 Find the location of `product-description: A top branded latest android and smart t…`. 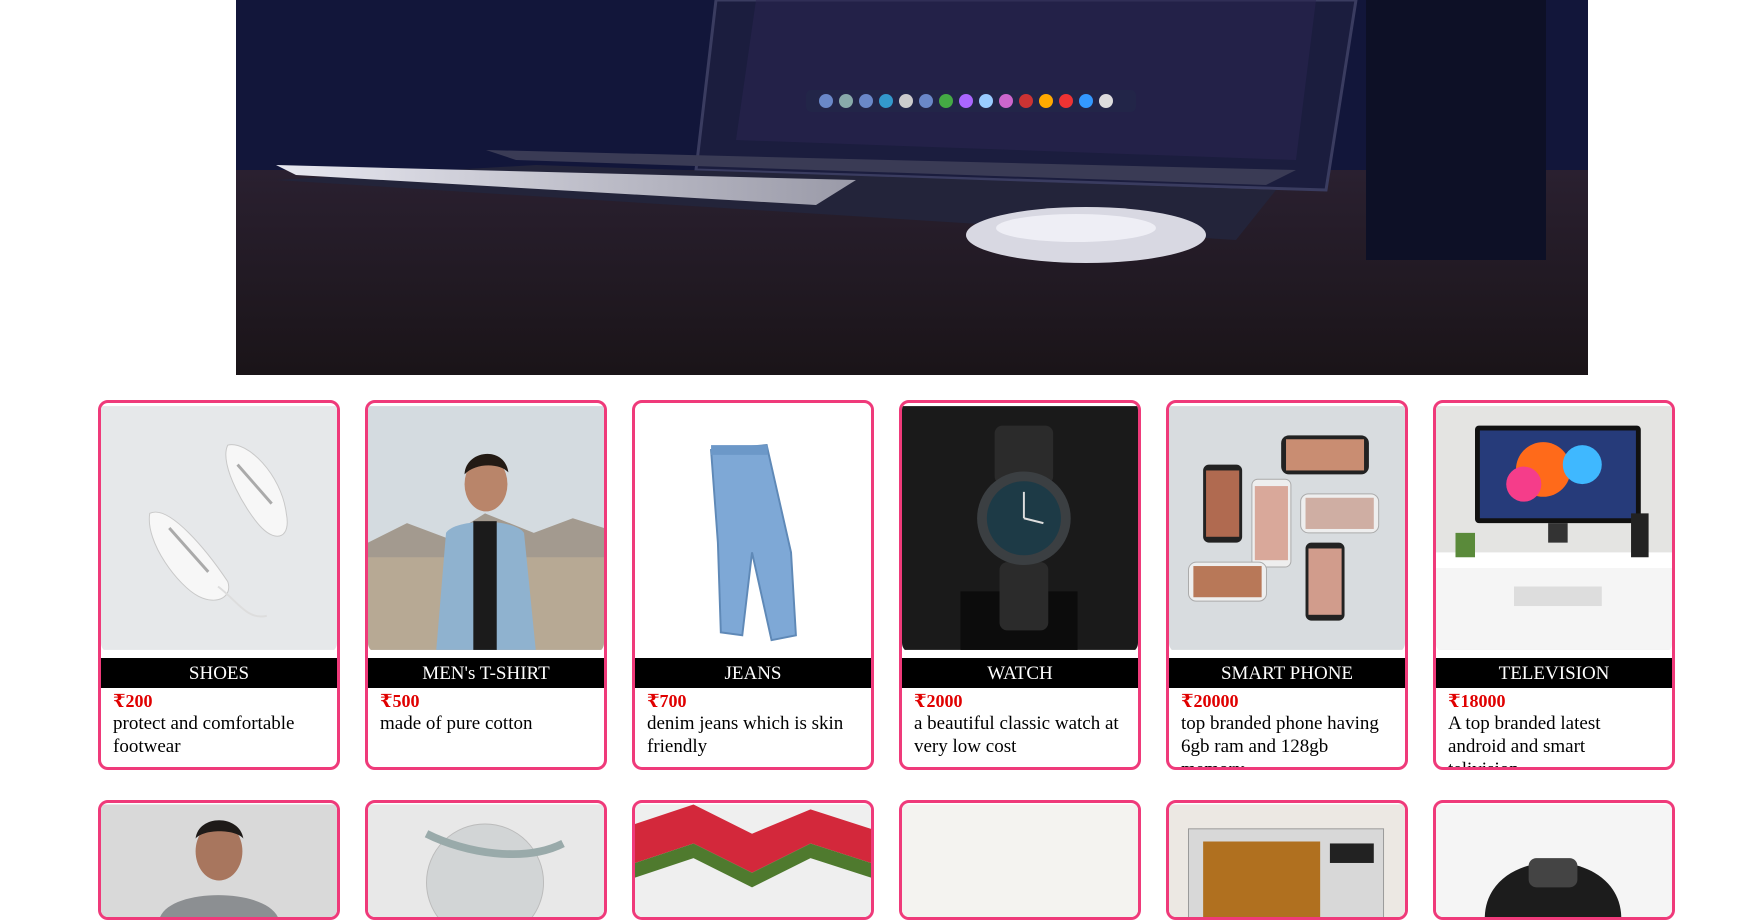

product-description: A top branded latest android and smart t… is located at coordinates (1524, 741).